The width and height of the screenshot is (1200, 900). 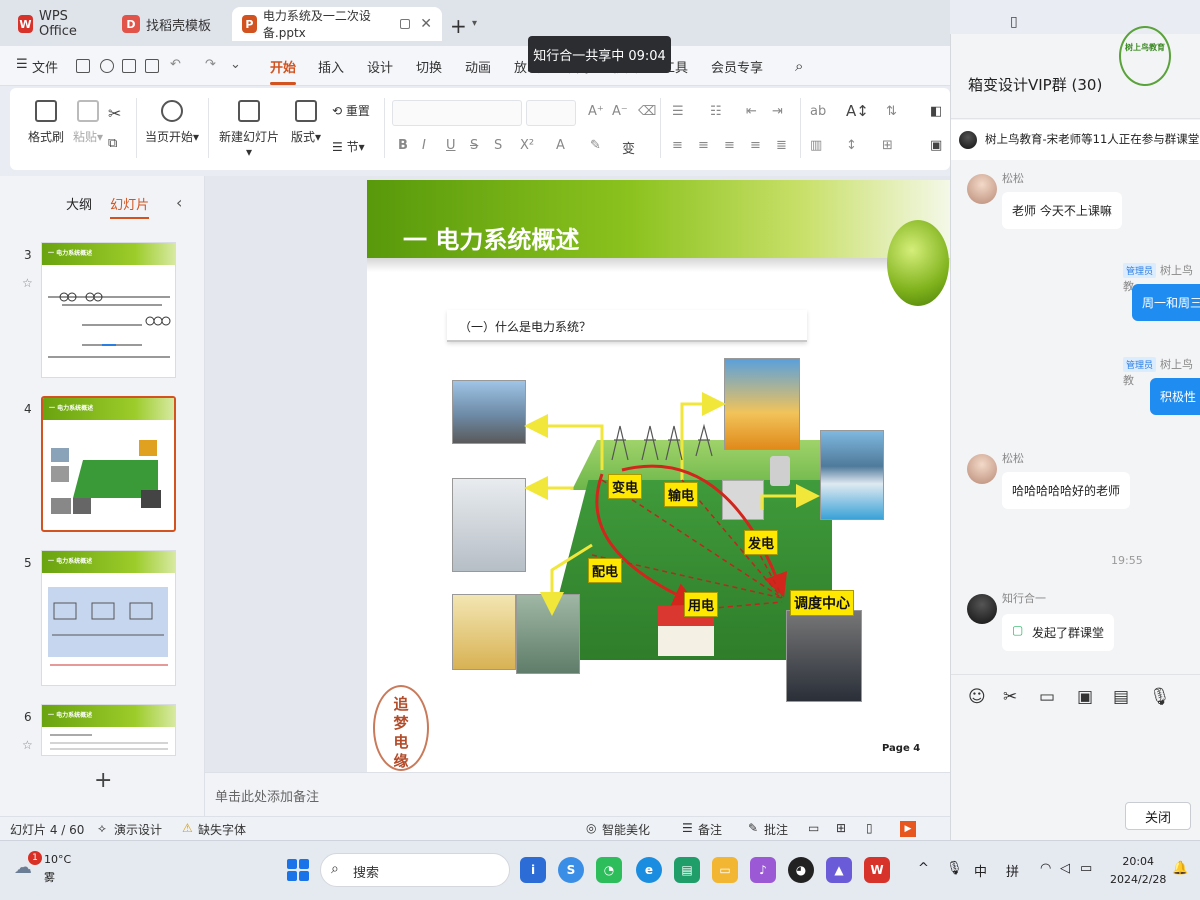 What do you see at coordinates (625, 486) in the screenshot?
I see `label-transform: 变电` at bounding box center [625, 486].